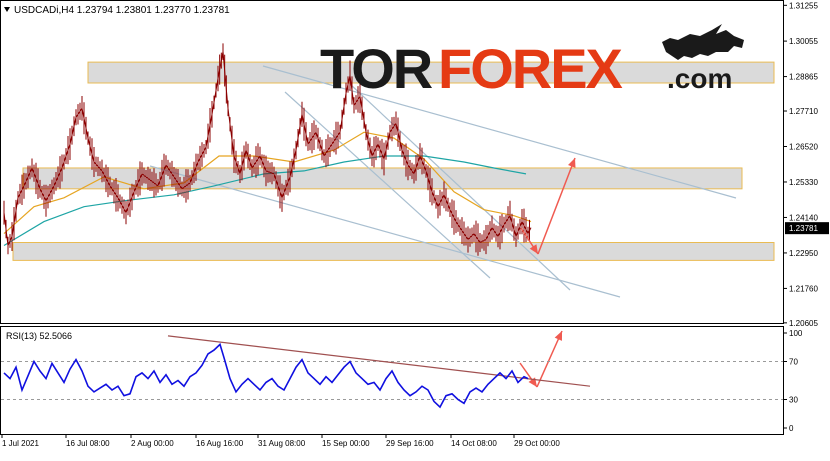 The height and width of the screenshot is (461, 830). Describe the element at coordinates (376, 68) in the screenshot. I see `logo-text-dark: TOR` at that location.